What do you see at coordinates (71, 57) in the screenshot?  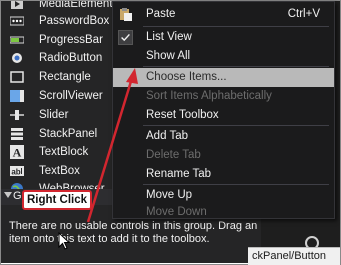 I see `toolbox-item-label: RadioButton` at bounding box center [71, 57].